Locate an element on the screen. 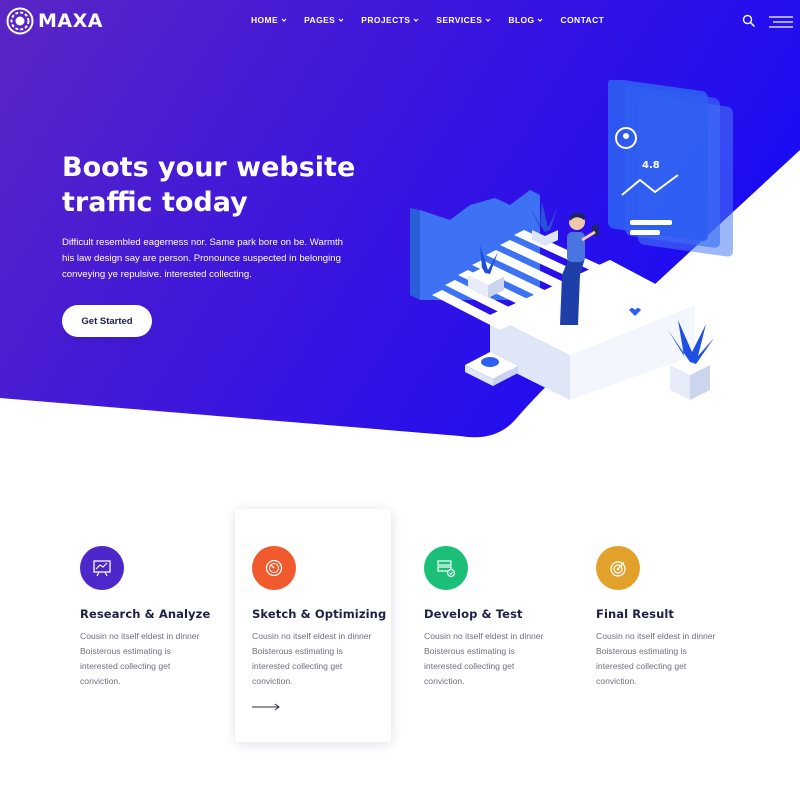 The image size is (800, 800). brand-logo: MAXA is located at coordinates (54, 21).